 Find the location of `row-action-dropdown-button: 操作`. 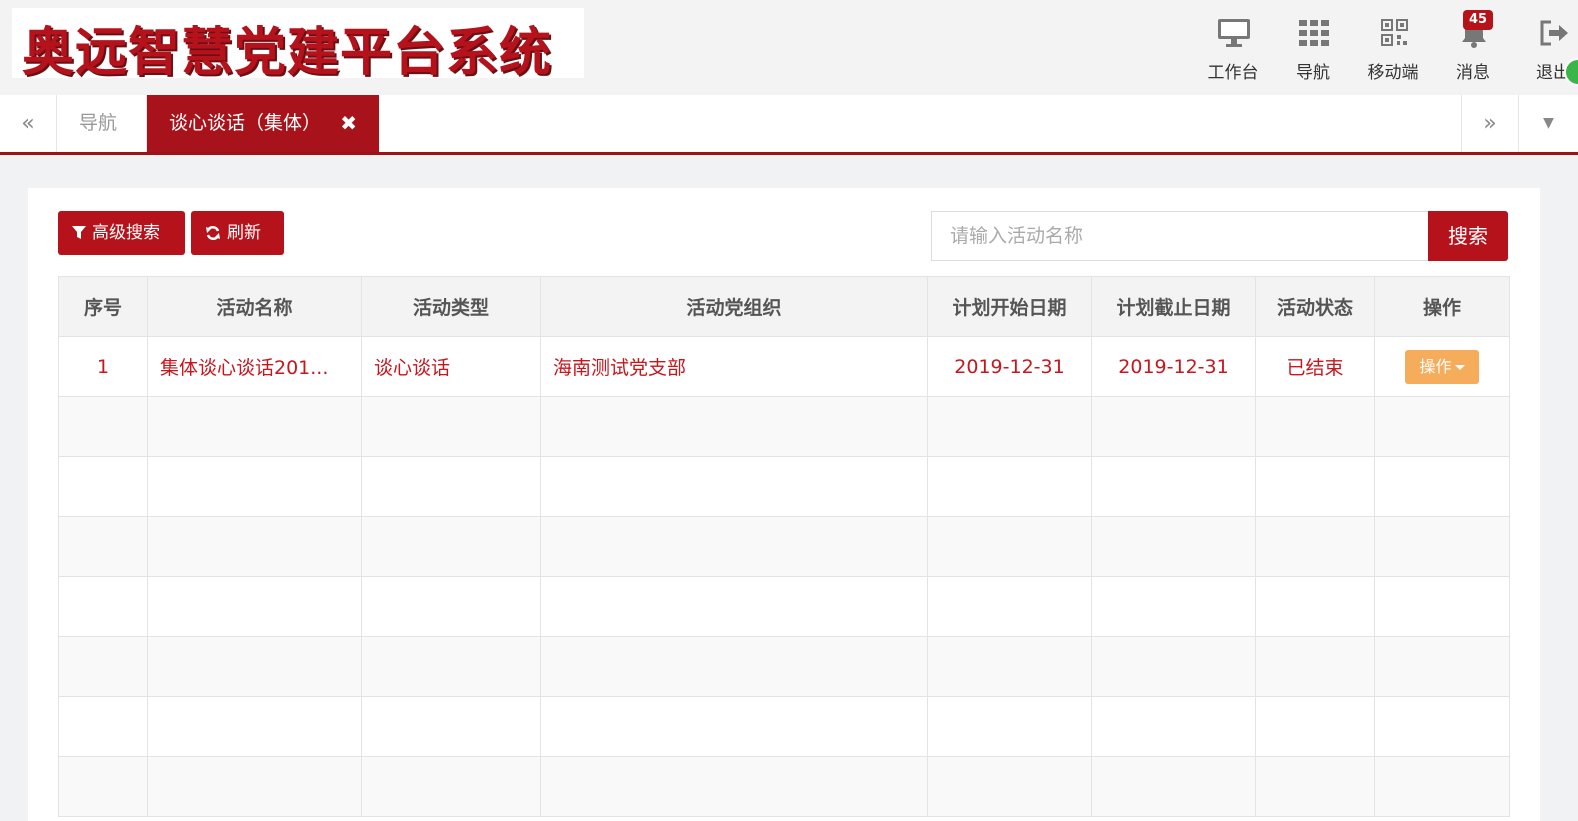

row-action-dropdown-button: 操作 is located at coordinates (1442, 366).